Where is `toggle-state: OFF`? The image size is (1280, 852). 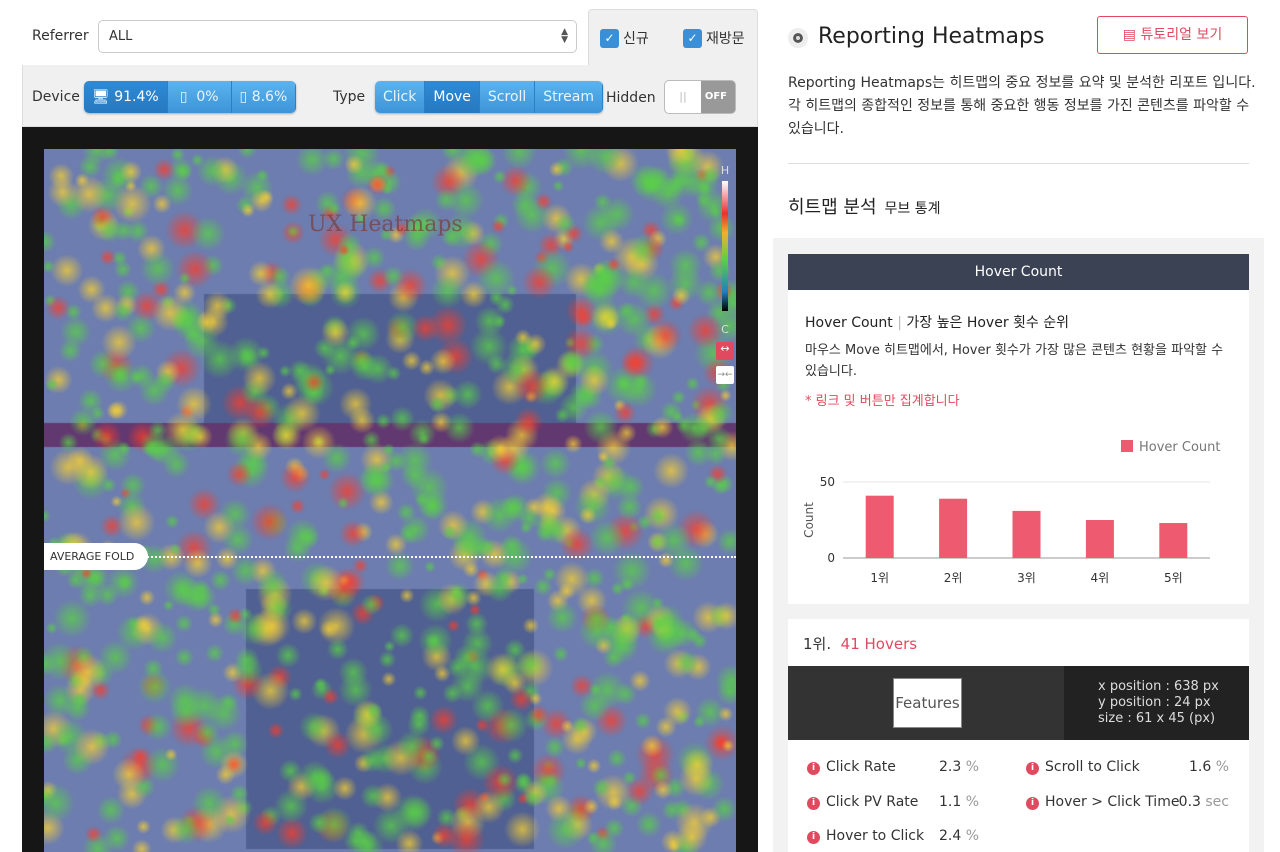
toggle-state: OFF is located at coordinates (715, 96).